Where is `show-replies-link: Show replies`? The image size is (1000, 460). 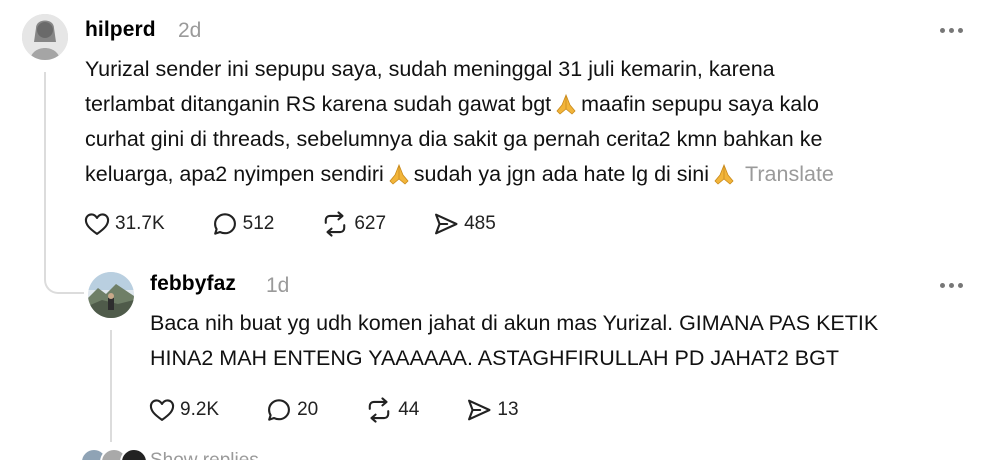
show-replies-link: Show replies is located at coordinates (204, 455).